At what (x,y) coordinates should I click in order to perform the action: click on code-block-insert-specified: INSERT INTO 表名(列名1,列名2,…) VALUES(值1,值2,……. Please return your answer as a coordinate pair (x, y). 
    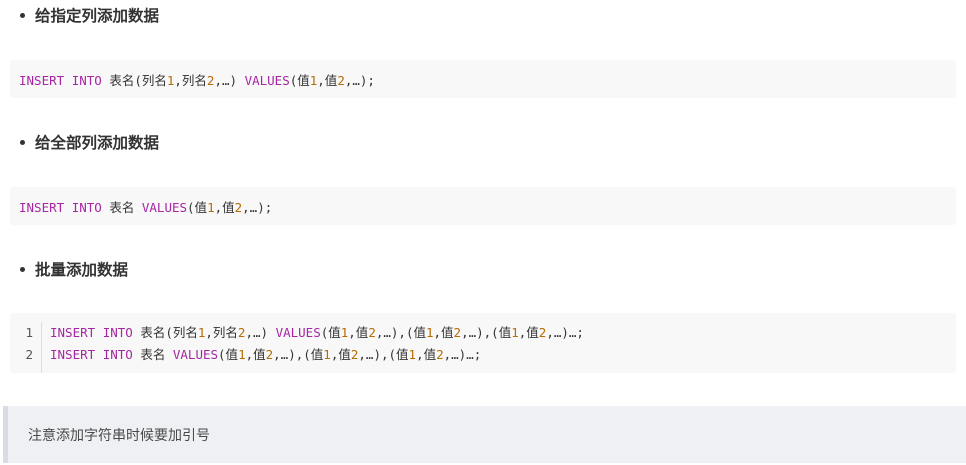
    Looking at the image, I should click on (483, 79).